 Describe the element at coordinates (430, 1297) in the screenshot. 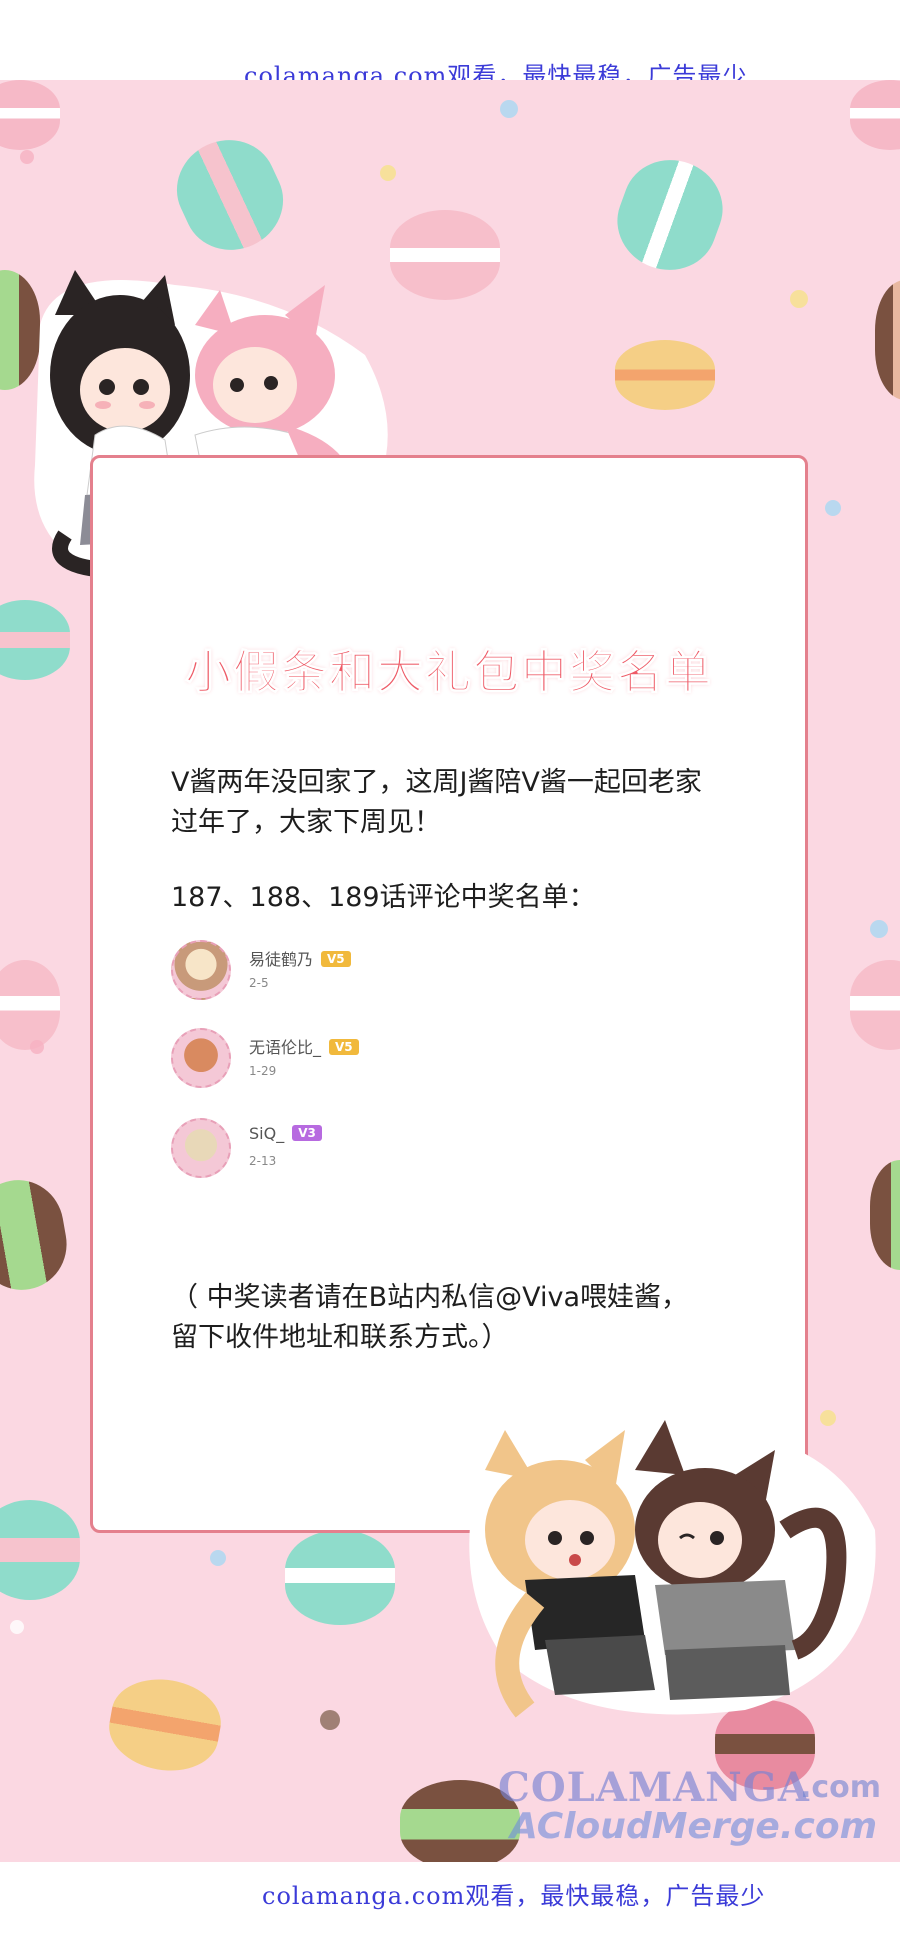

I see `footer-line-1: （ 中奖读者请在B站内私信@Viva喂娃酱，` at that location.